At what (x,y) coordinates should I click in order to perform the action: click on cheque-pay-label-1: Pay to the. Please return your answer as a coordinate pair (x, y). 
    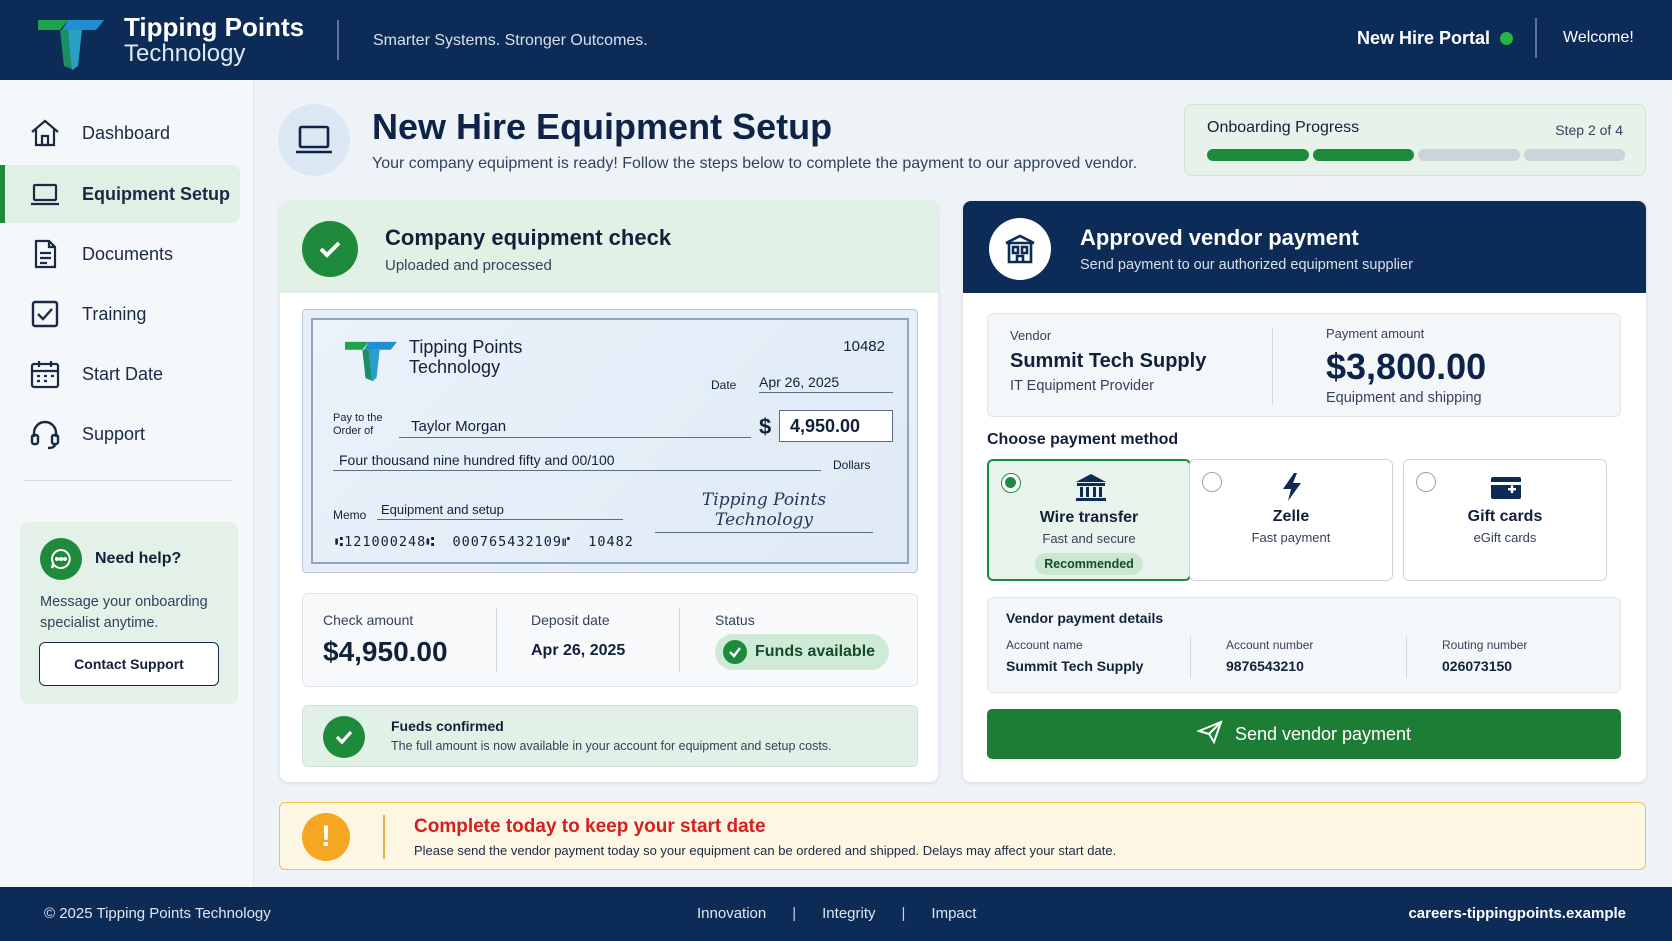
    Looking at the image, I should click on (358, 418).